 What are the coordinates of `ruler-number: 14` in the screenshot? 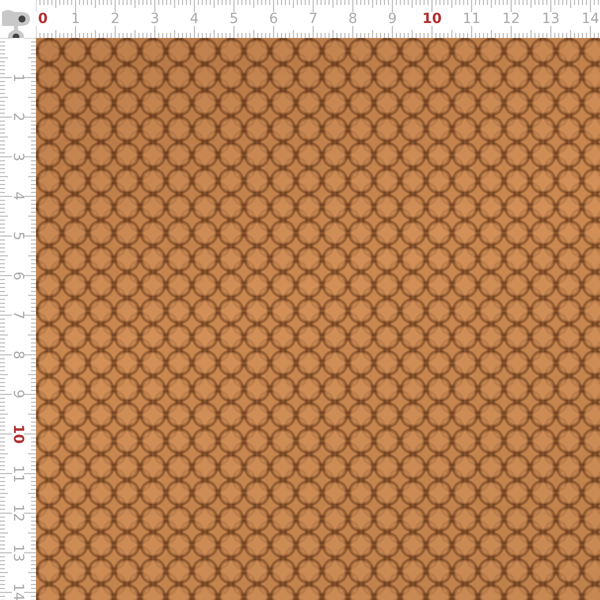 It's located at (590, 19).